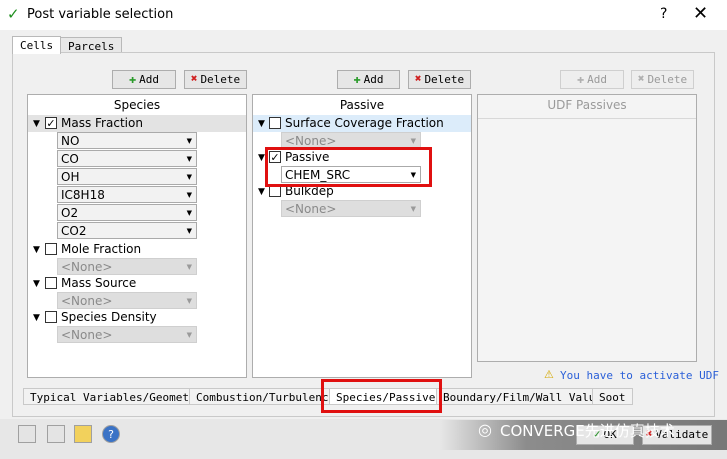 This screenshot has height=459, width=727. I want to click on mole-fraction-checkbox, so click(51, 249).